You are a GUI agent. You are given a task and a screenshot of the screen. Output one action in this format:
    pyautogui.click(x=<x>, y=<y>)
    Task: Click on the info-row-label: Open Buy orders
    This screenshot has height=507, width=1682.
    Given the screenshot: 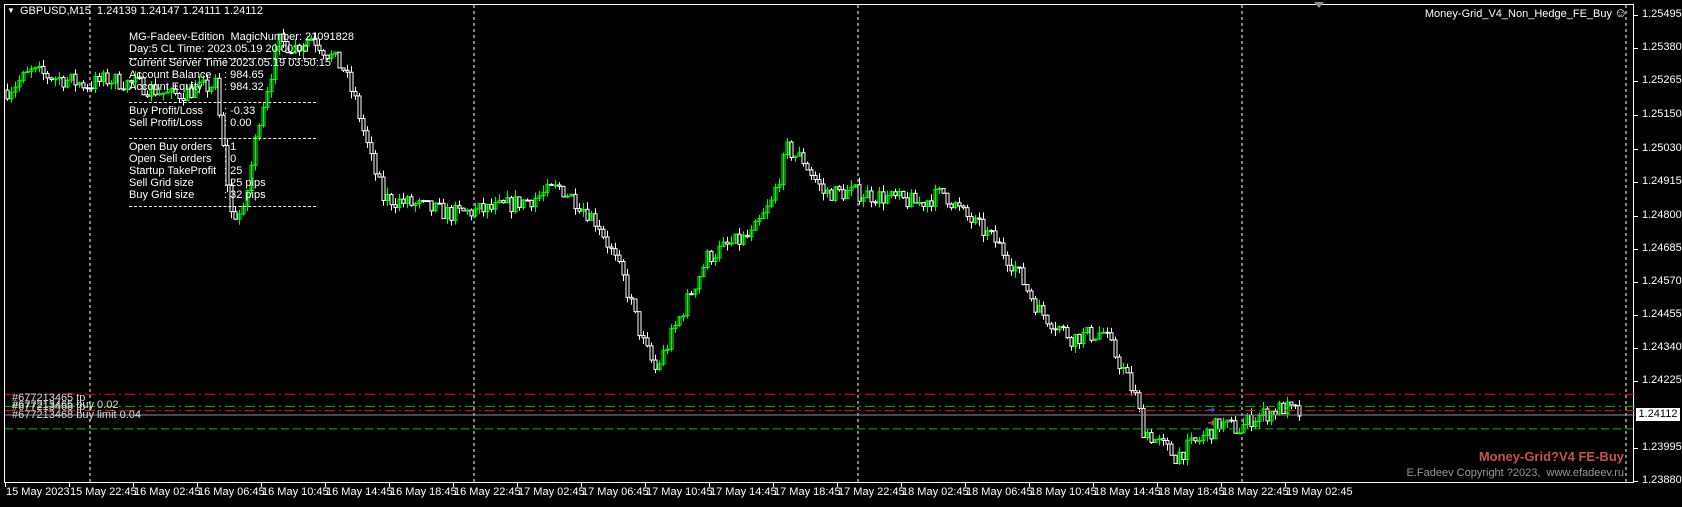 What is the action you would take?
    pyautogui.click(x=171, y=147)
    